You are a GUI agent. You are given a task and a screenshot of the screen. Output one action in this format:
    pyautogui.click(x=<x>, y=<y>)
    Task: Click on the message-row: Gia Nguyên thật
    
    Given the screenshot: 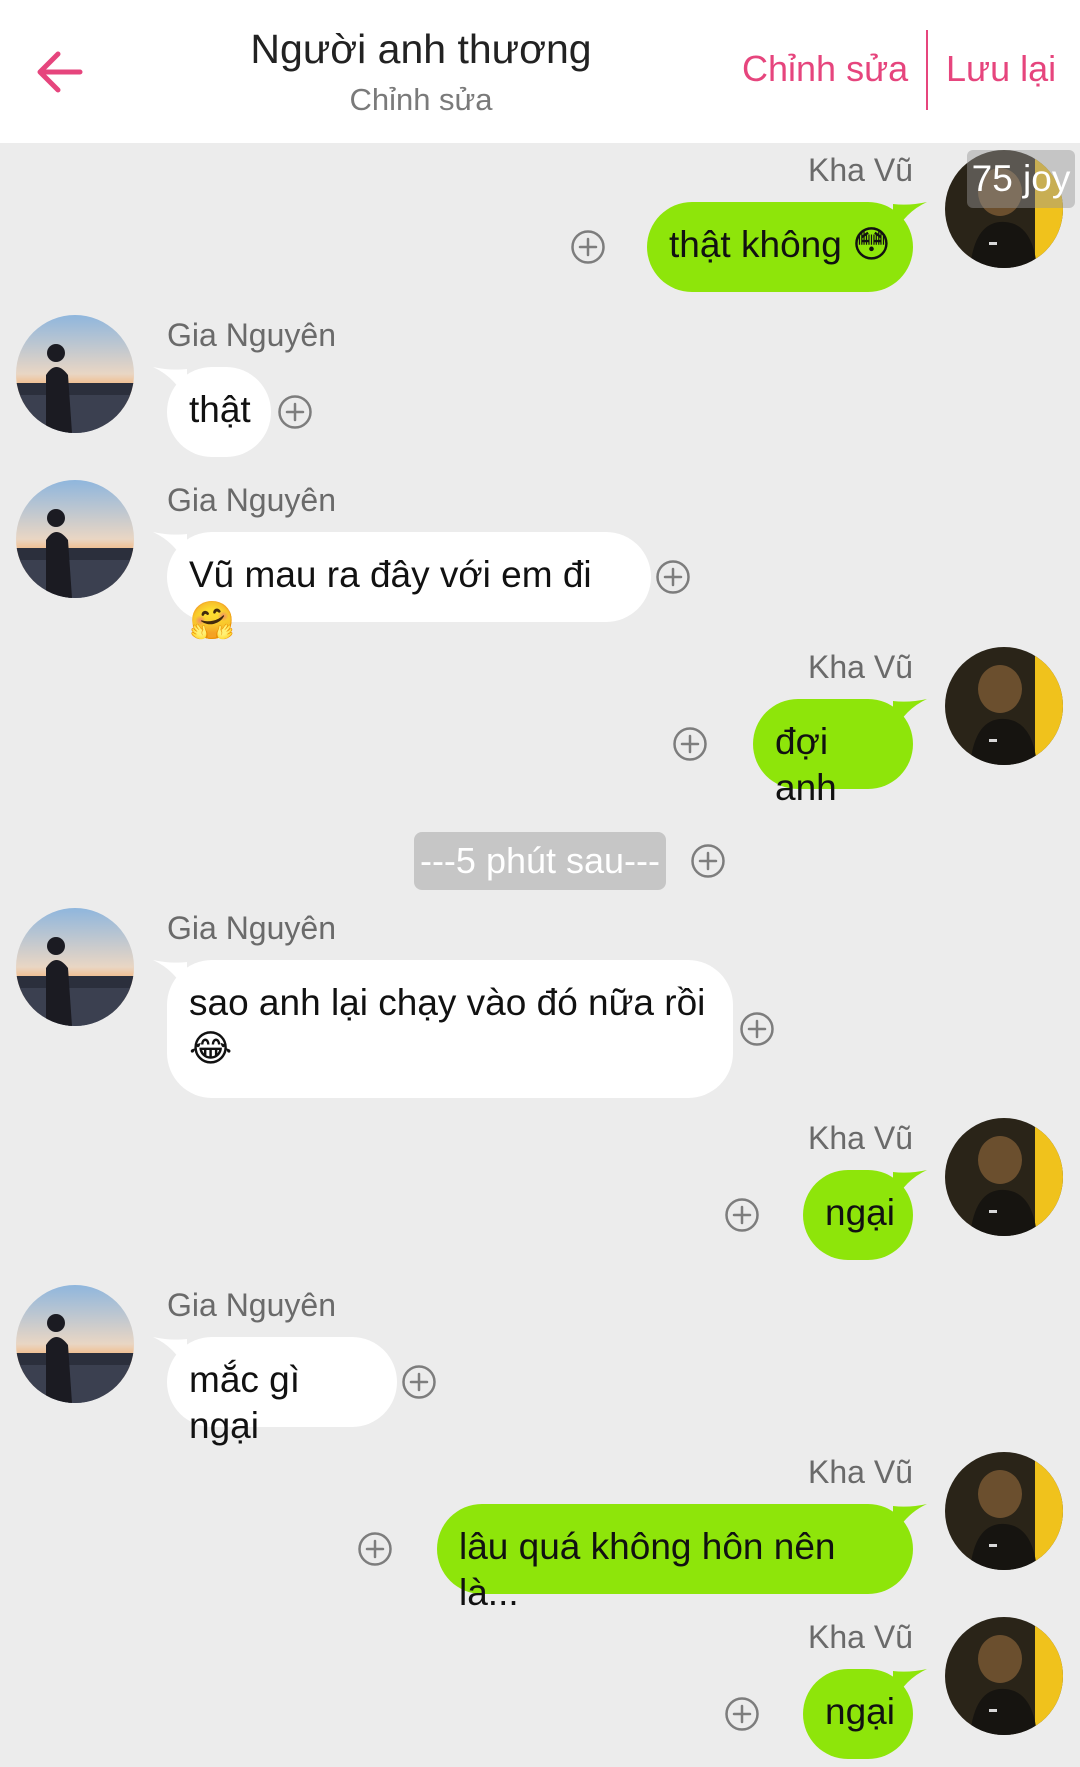 What is the action you would take?
    pyautogui.click(x=540, y=390)
    